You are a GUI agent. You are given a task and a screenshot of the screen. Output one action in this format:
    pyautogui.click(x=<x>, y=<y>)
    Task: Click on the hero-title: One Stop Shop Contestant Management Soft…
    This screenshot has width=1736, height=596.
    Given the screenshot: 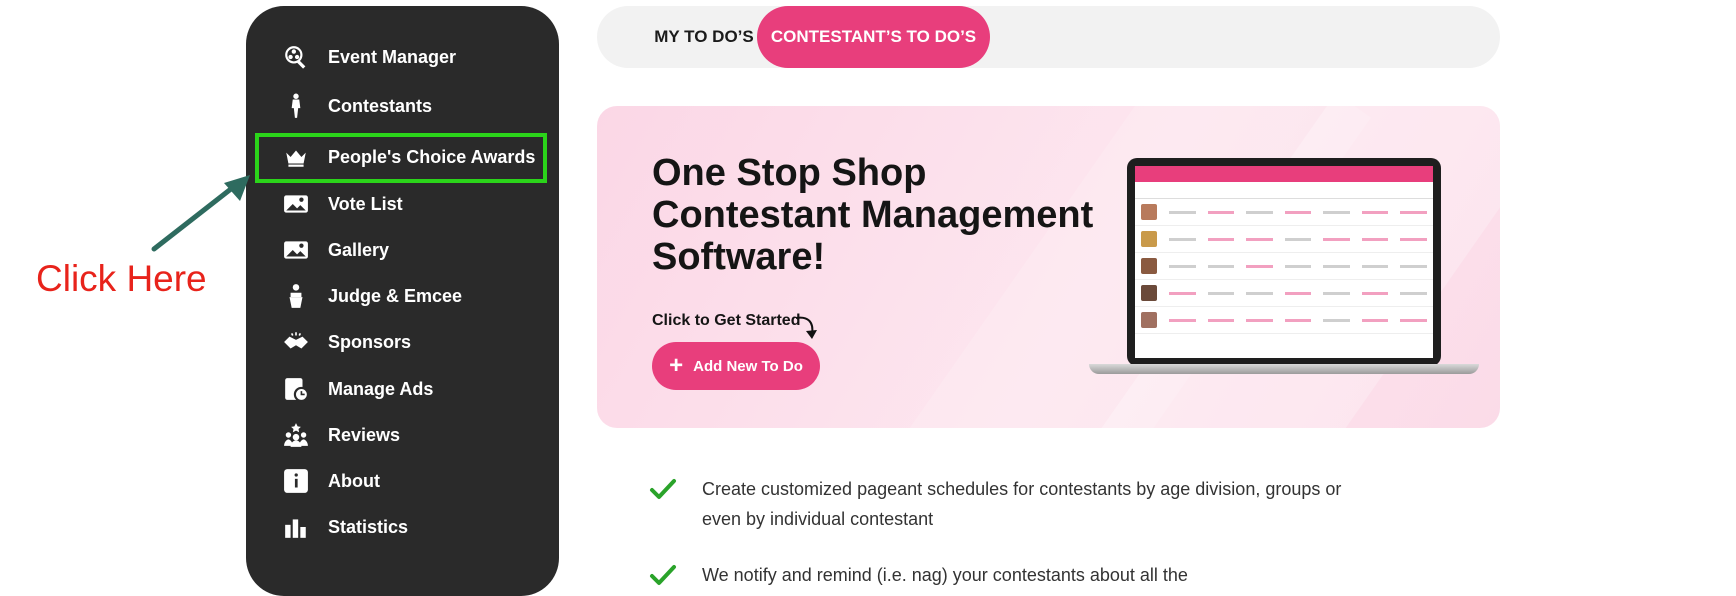 What is the action you would take?
    pyautogui.click(x=873, y=215)
    